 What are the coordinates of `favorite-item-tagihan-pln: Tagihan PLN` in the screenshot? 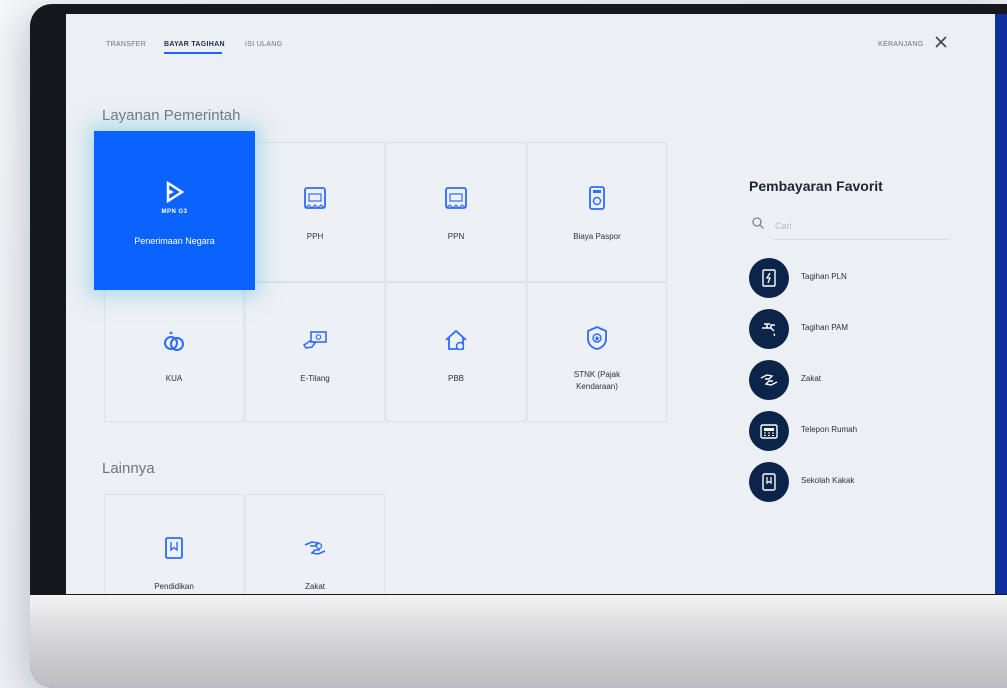 It's located at (849, 278).